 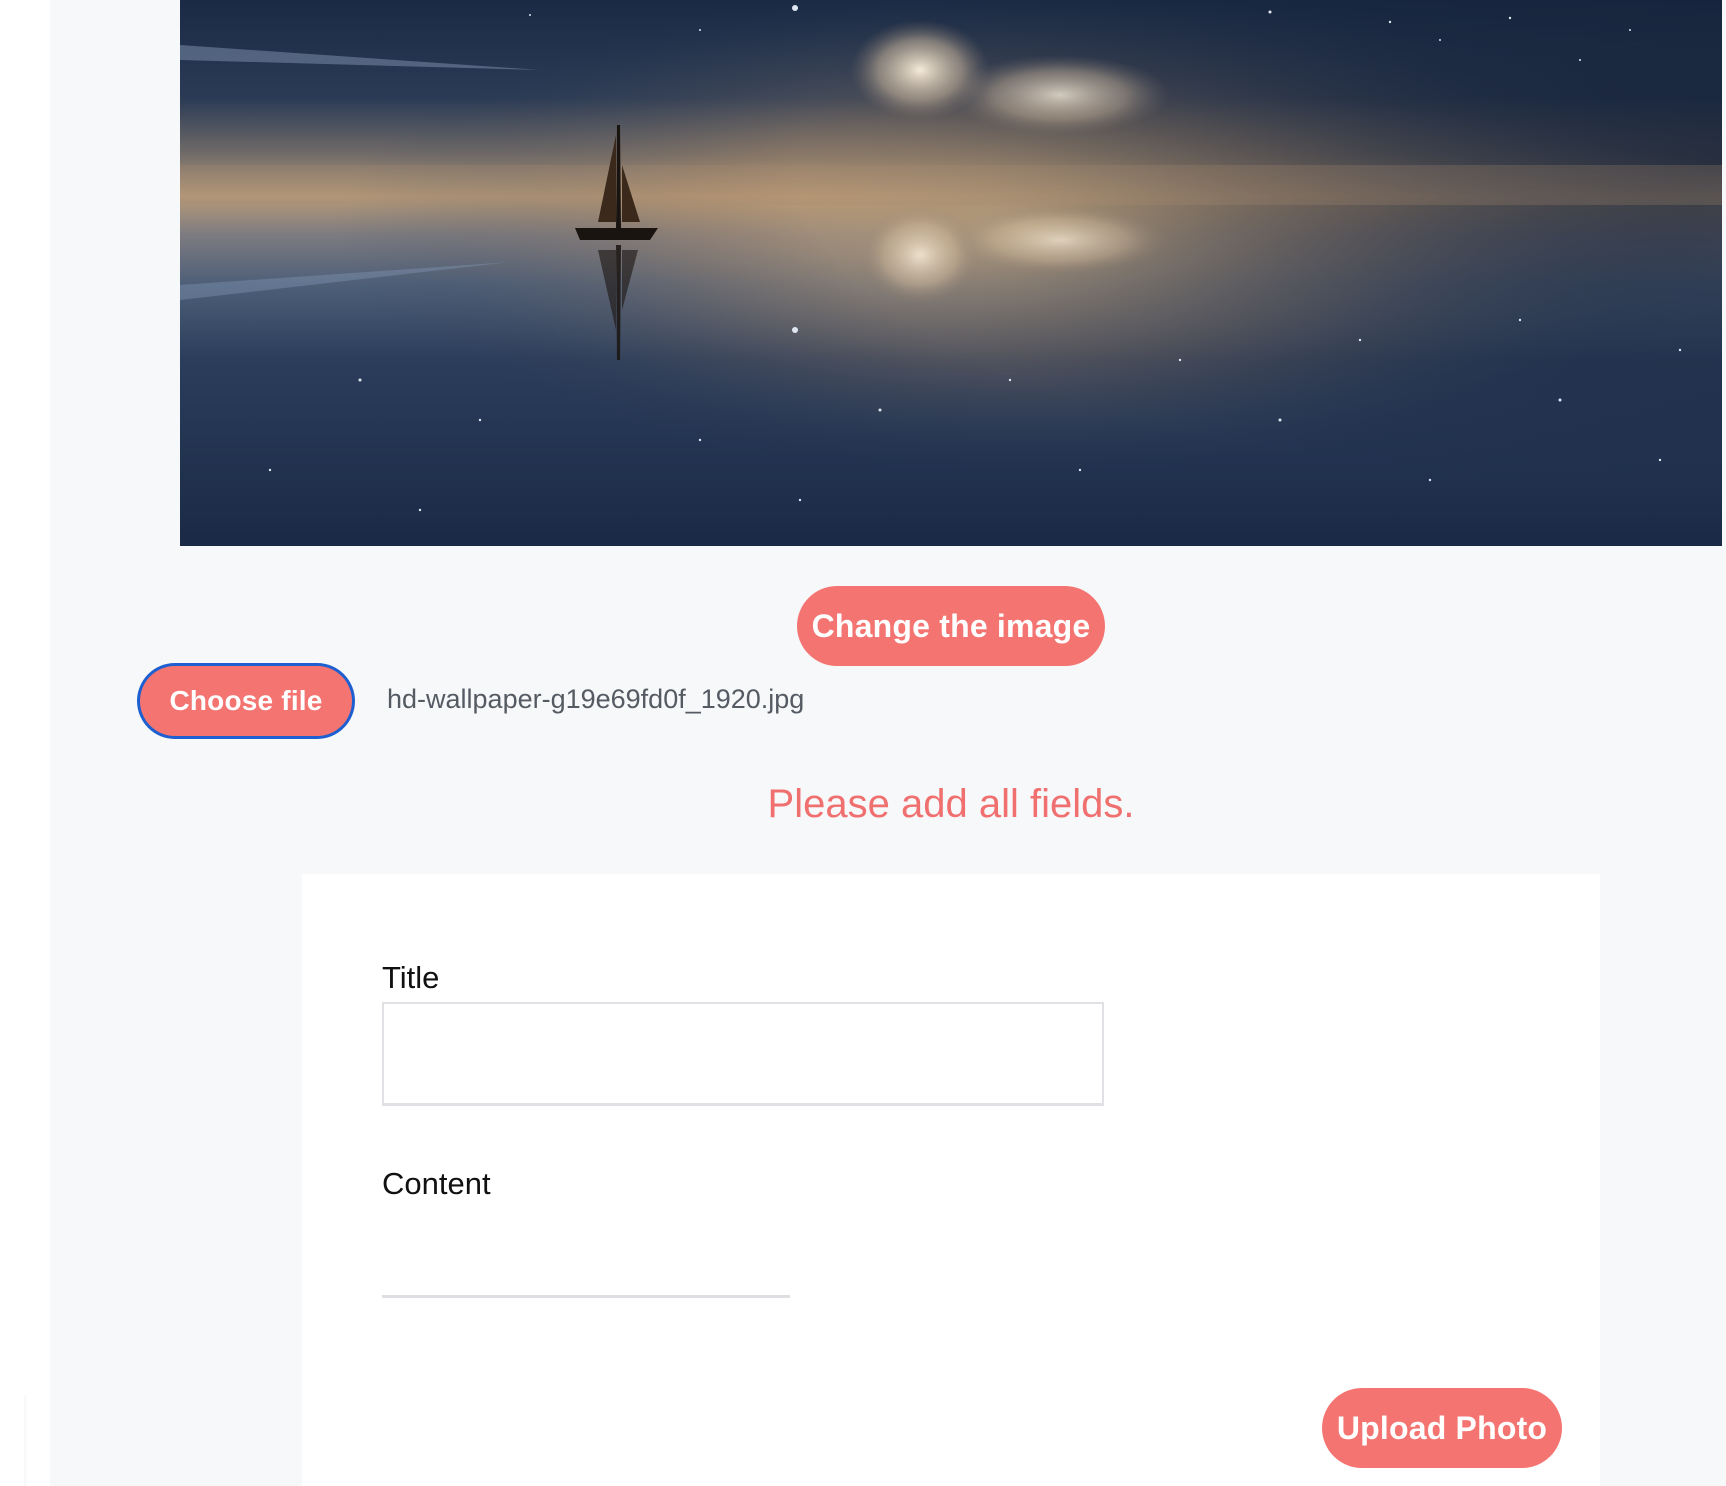 I want to click on content-input, so click(x=586, y=1256).